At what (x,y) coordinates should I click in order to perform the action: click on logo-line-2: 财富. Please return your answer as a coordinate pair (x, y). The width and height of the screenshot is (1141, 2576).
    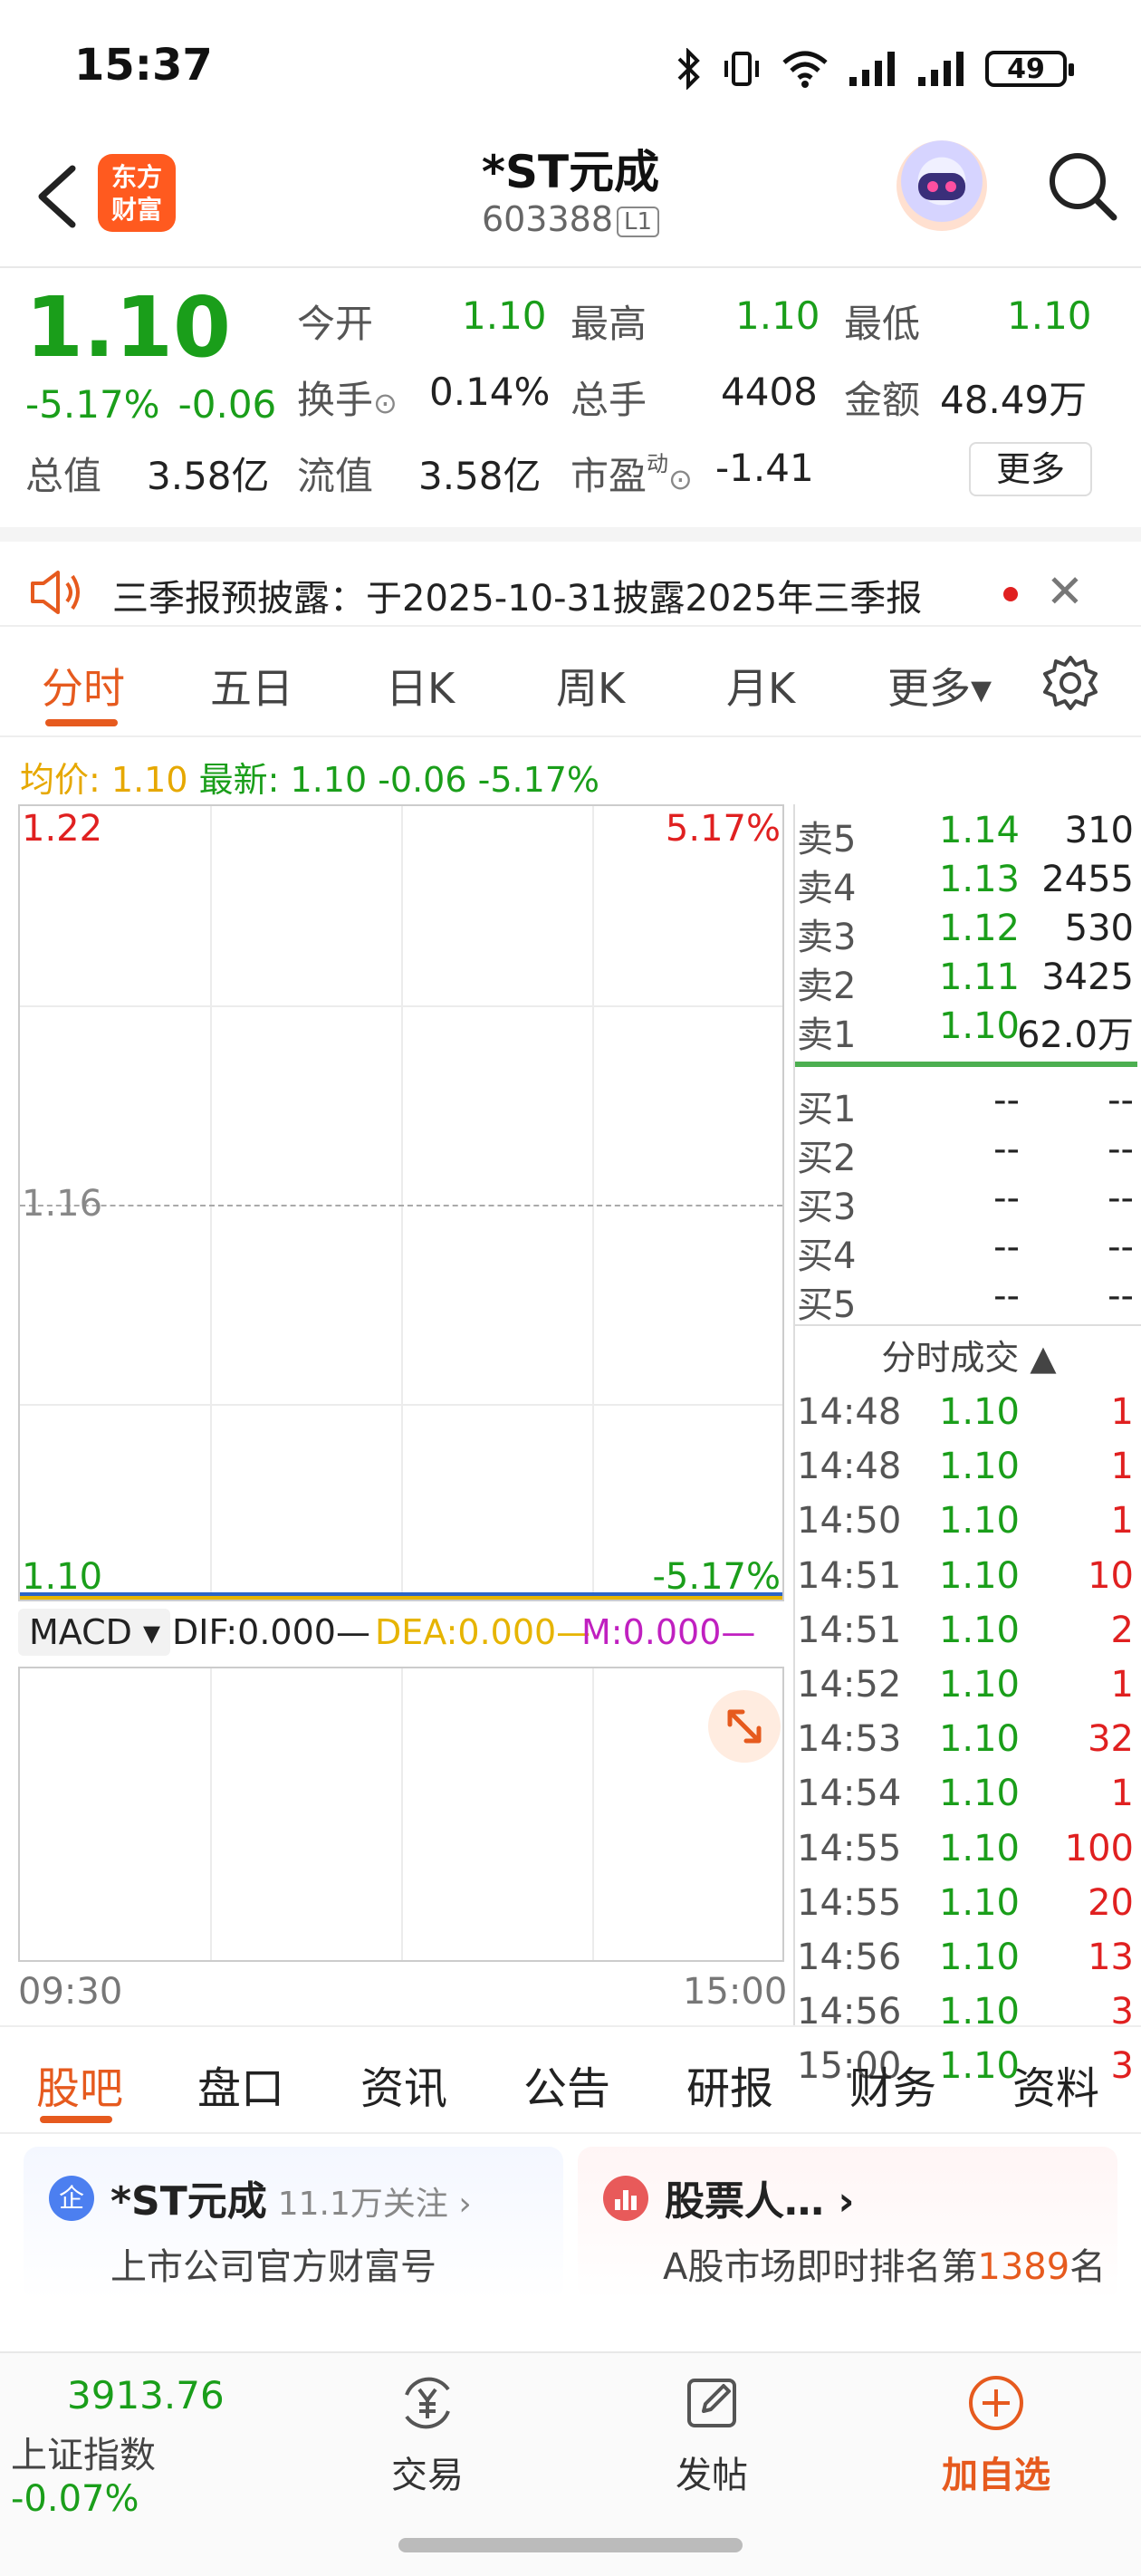
    Looking at the image, I should click on (136, 210).